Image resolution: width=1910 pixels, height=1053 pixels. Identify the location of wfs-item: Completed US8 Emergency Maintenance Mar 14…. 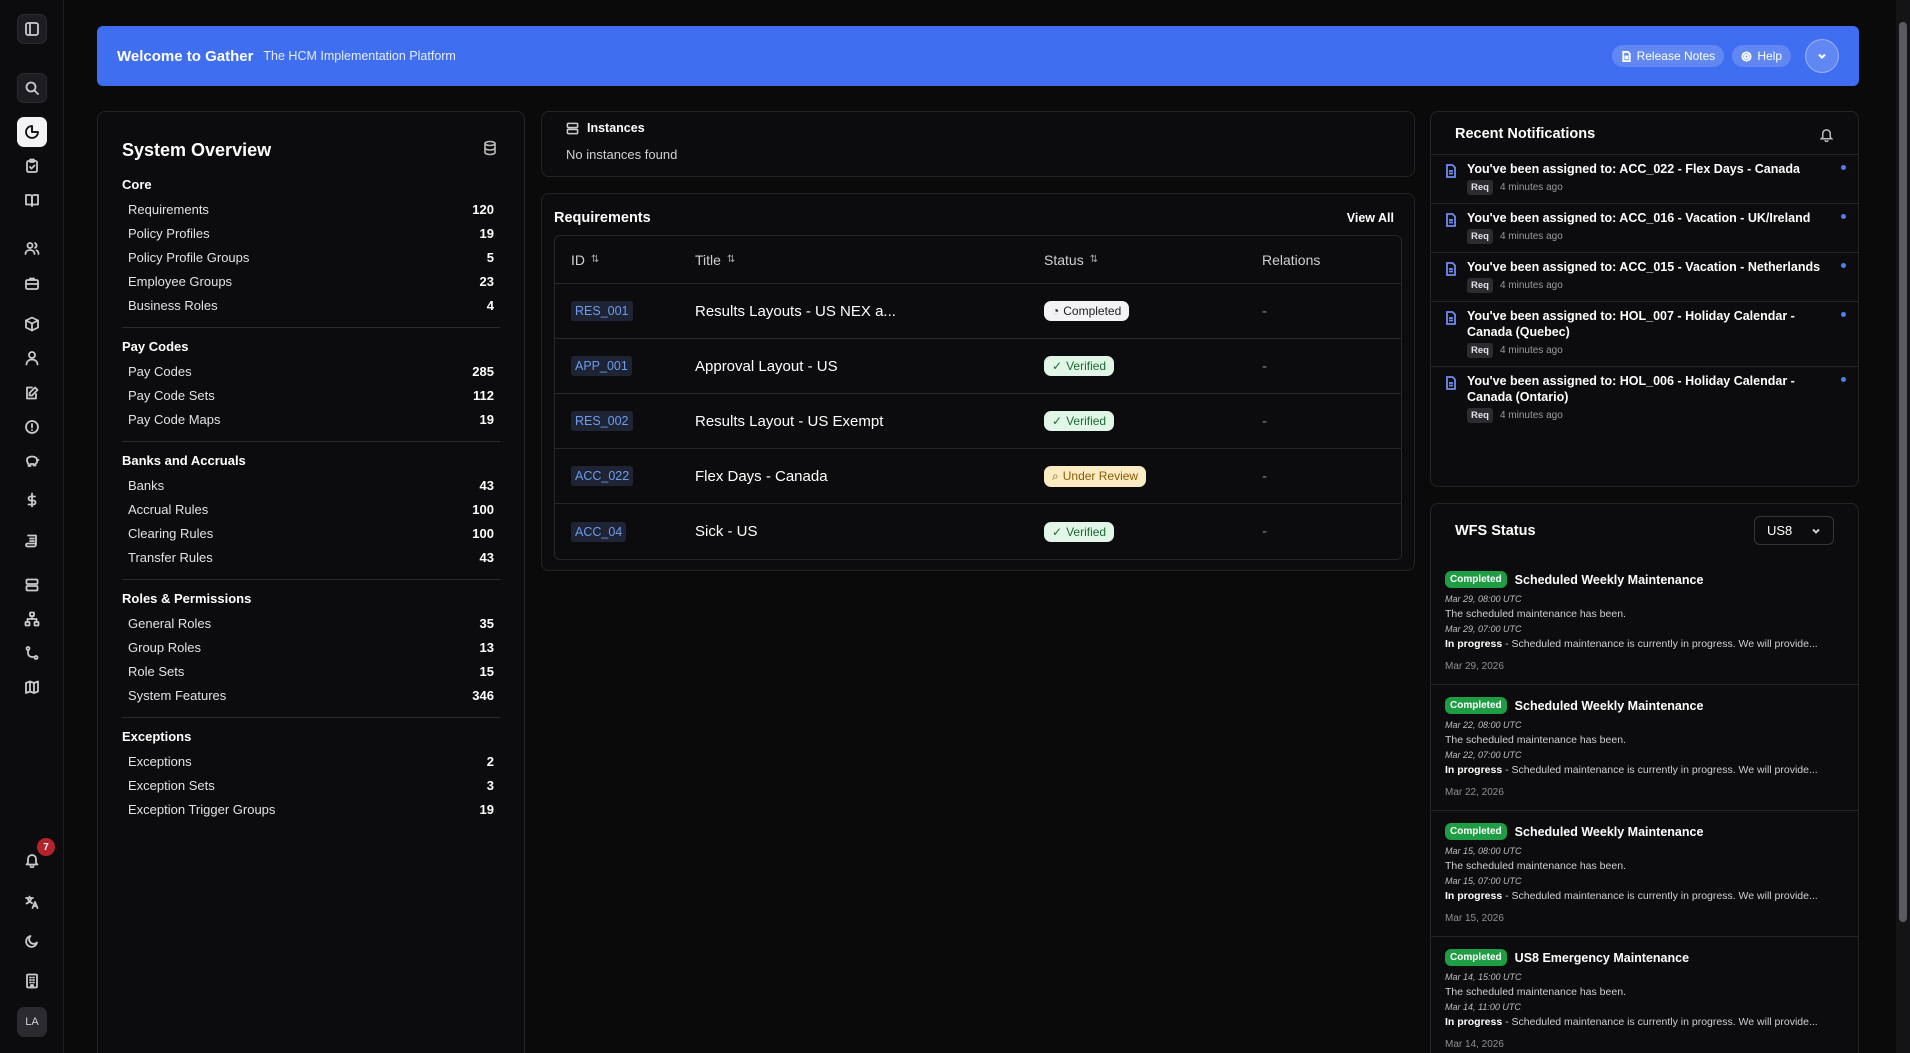
(1644, 995).